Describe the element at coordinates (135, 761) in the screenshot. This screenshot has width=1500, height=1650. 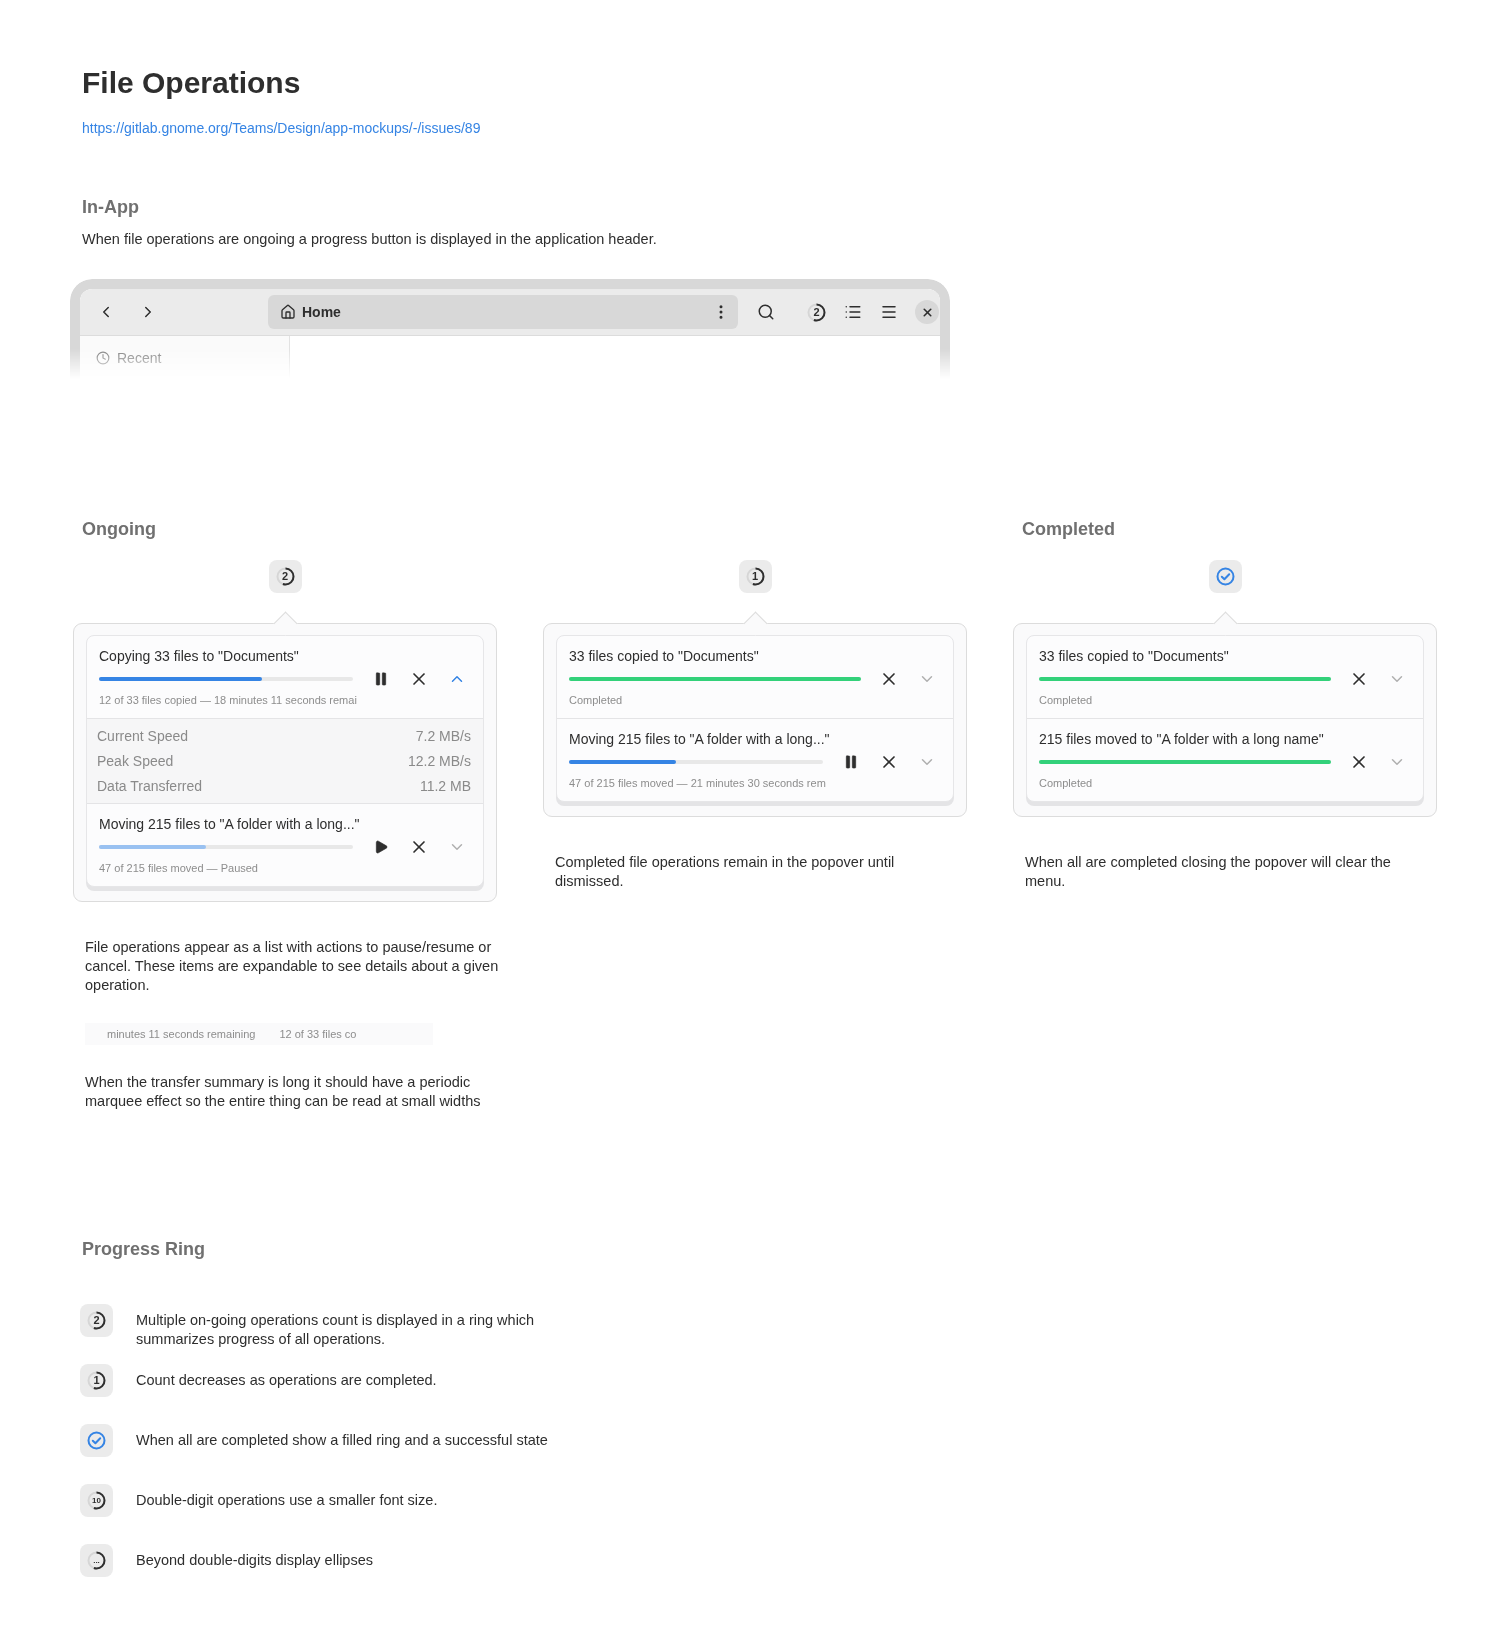
I see `detail-label: Peak Speed` at that location.